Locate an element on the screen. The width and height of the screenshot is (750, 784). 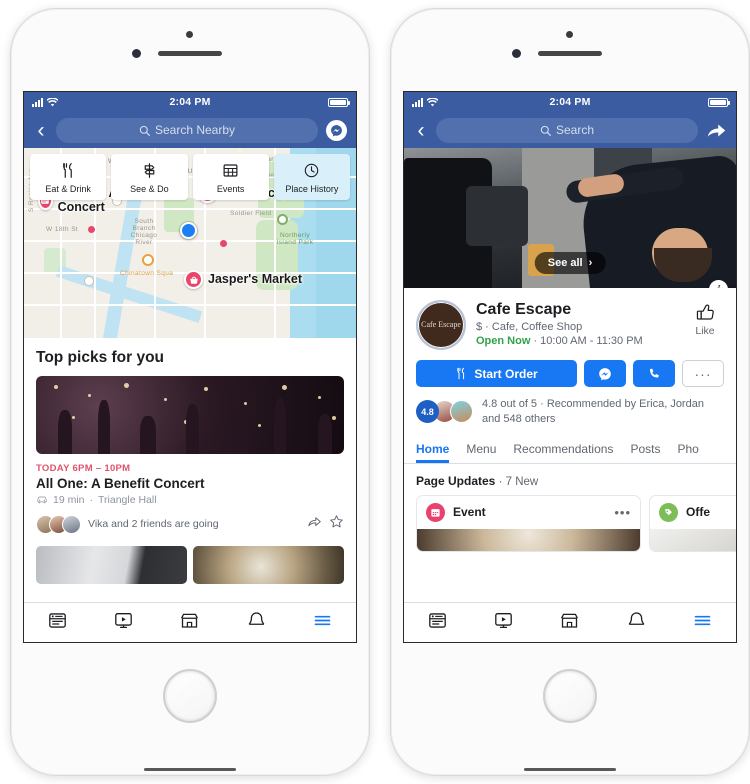
like-button: Like is located at coordinates (705, 318).